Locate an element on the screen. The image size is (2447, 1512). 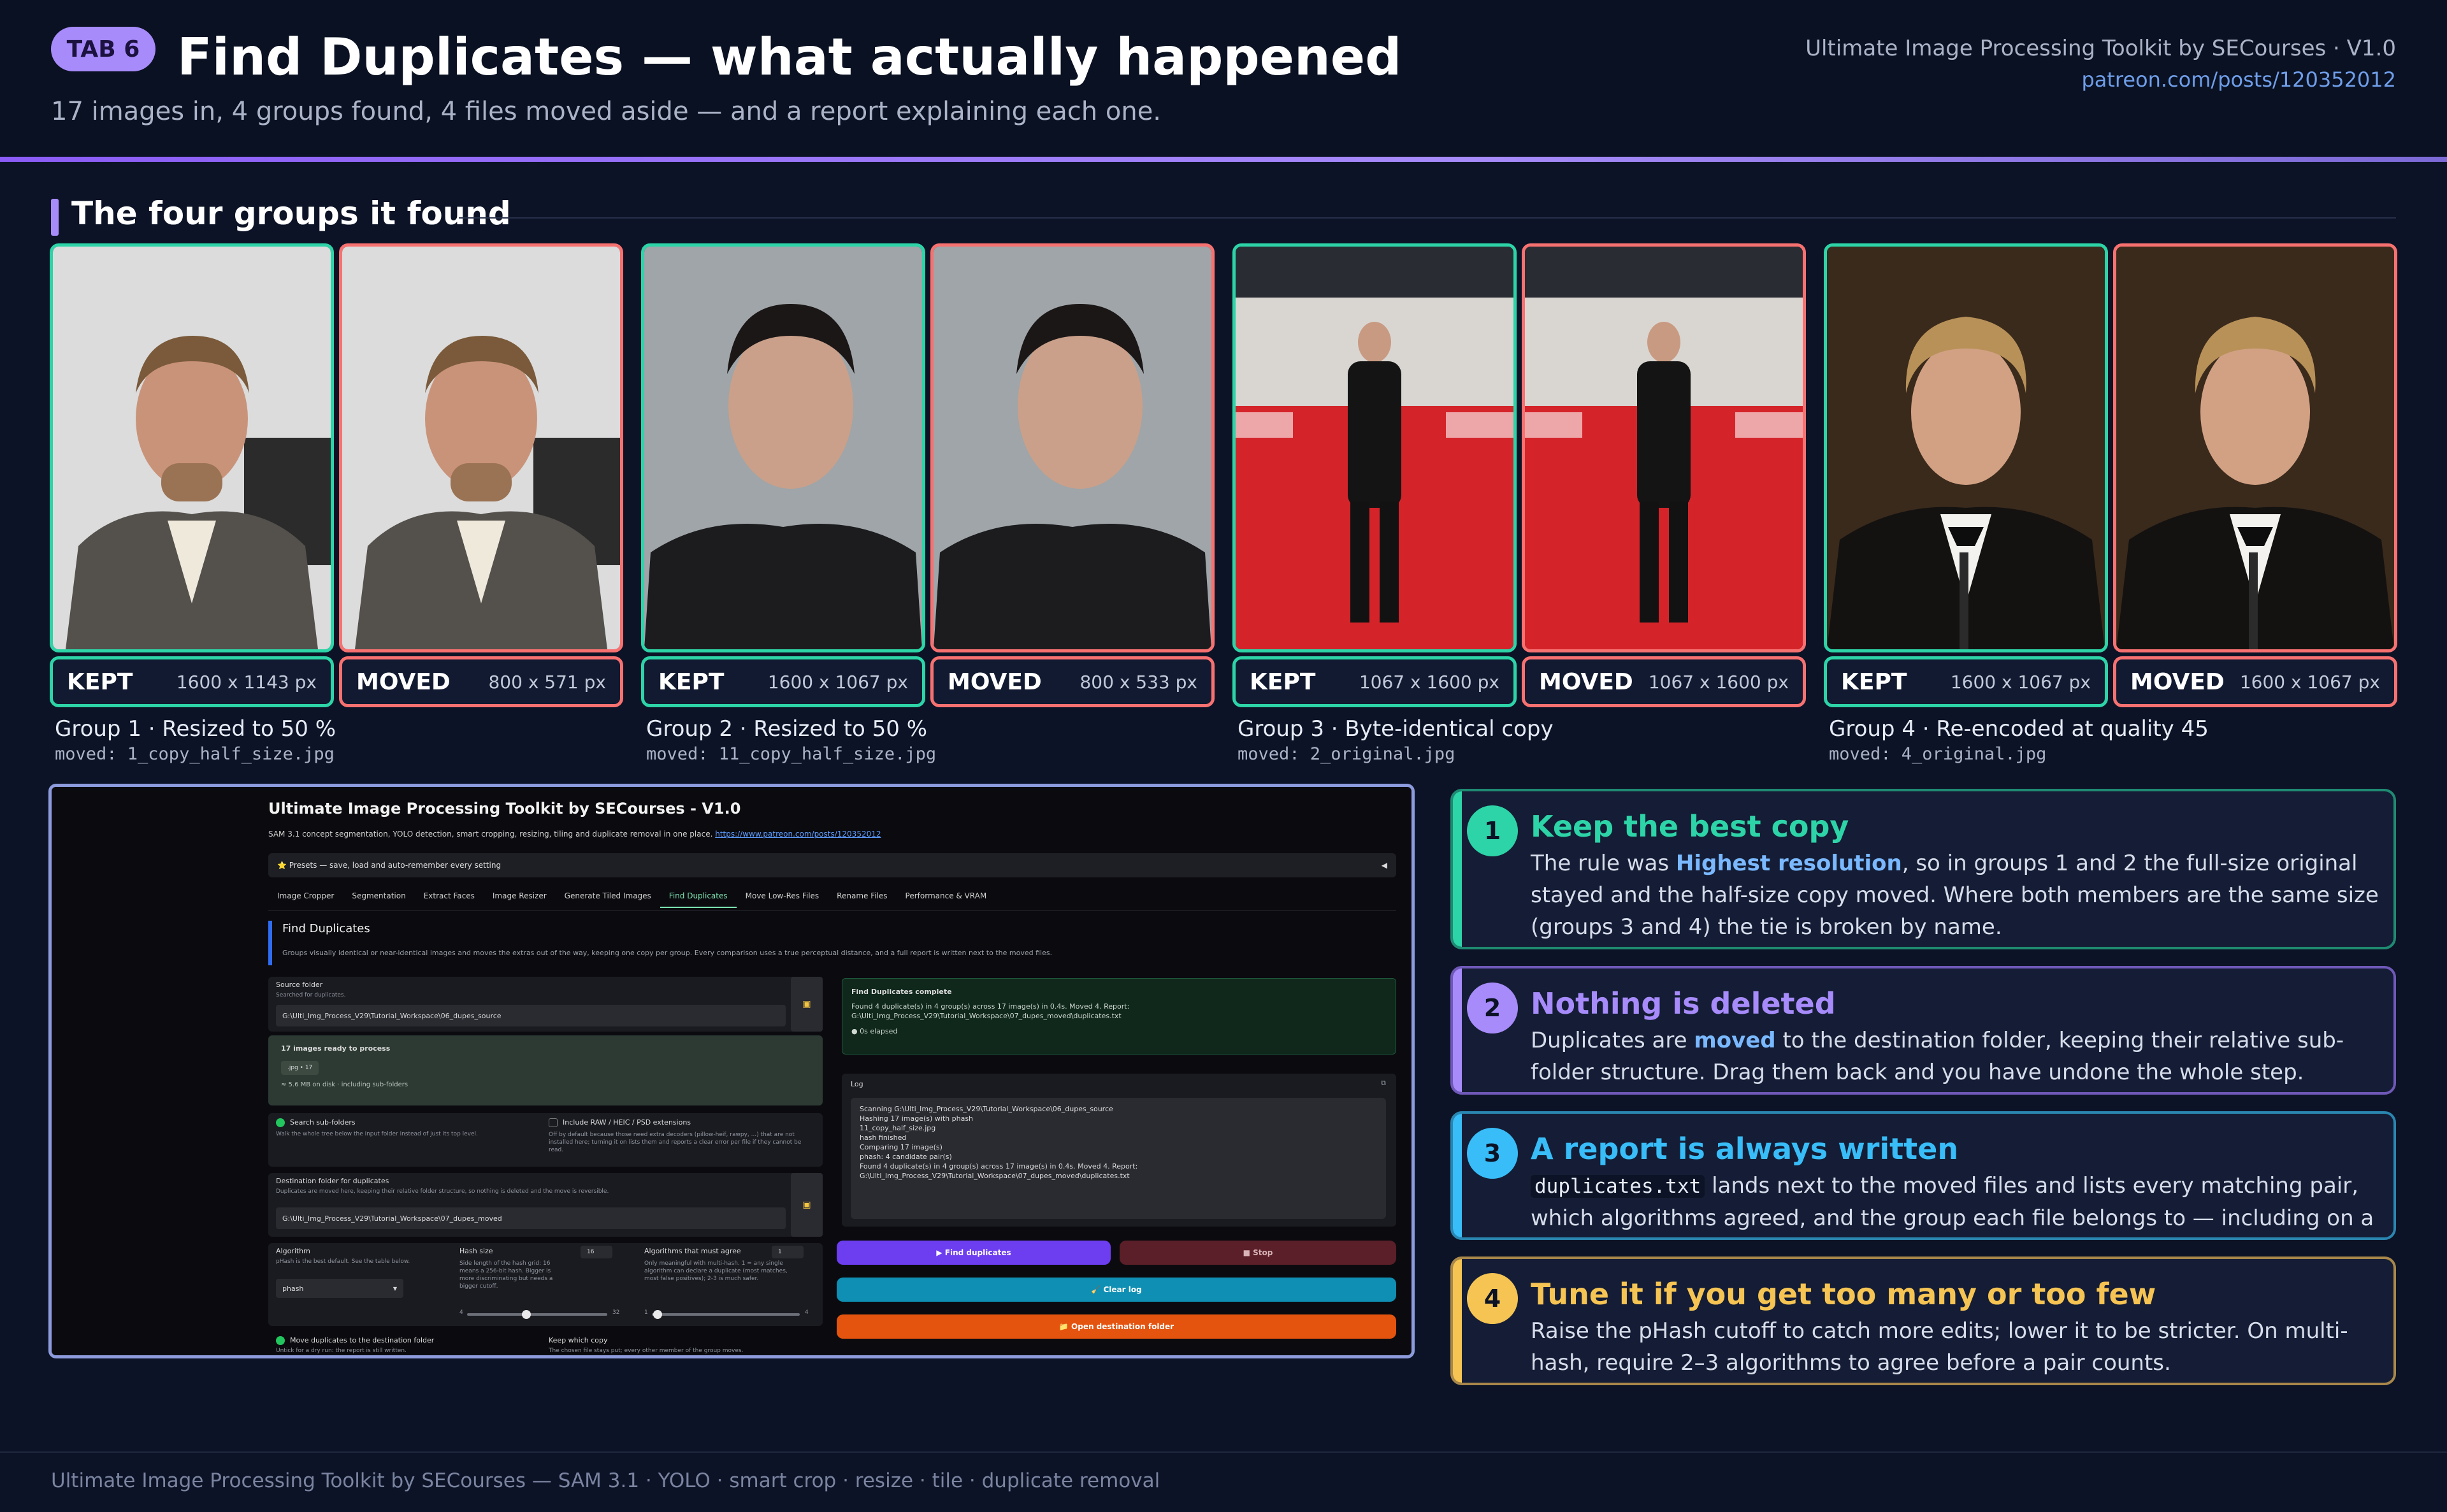
tab-move-low-res-files: Move Low-Res Files is located at coordinates (782, 898).